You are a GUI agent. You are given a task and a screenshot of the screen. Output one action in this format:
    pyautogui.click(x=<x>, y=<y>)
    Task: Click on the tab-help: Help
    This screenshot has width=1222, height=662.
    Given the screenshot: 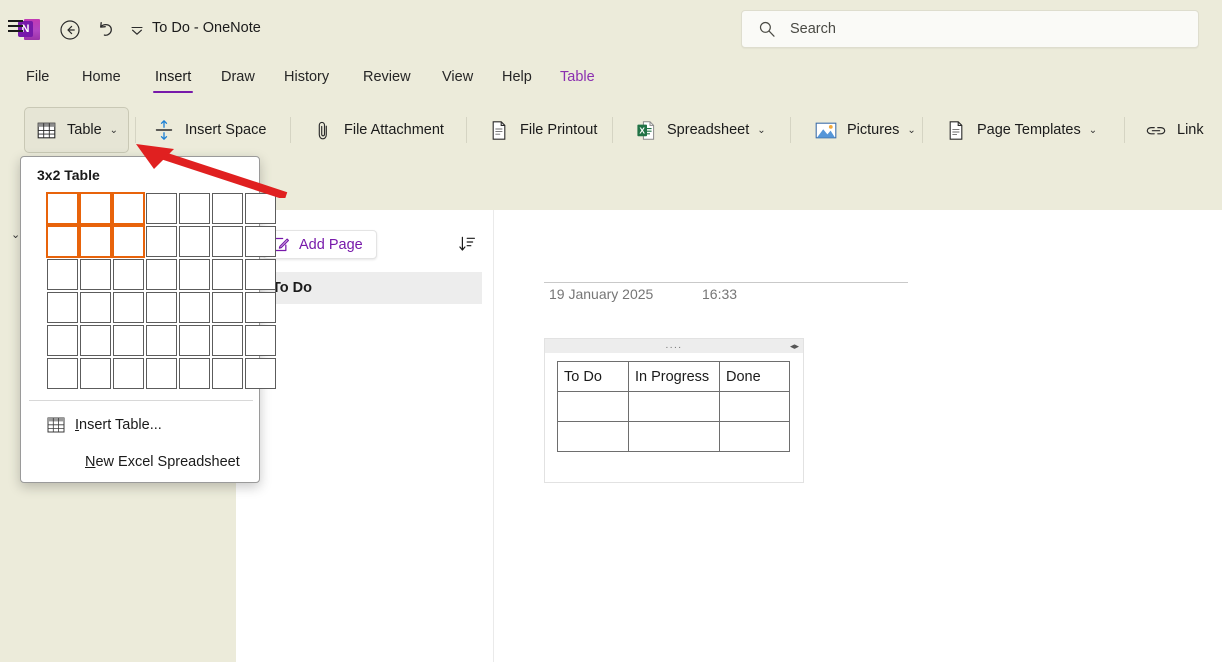 What is the action you would take?
    pyautogui.click(x=517, y=80)
    